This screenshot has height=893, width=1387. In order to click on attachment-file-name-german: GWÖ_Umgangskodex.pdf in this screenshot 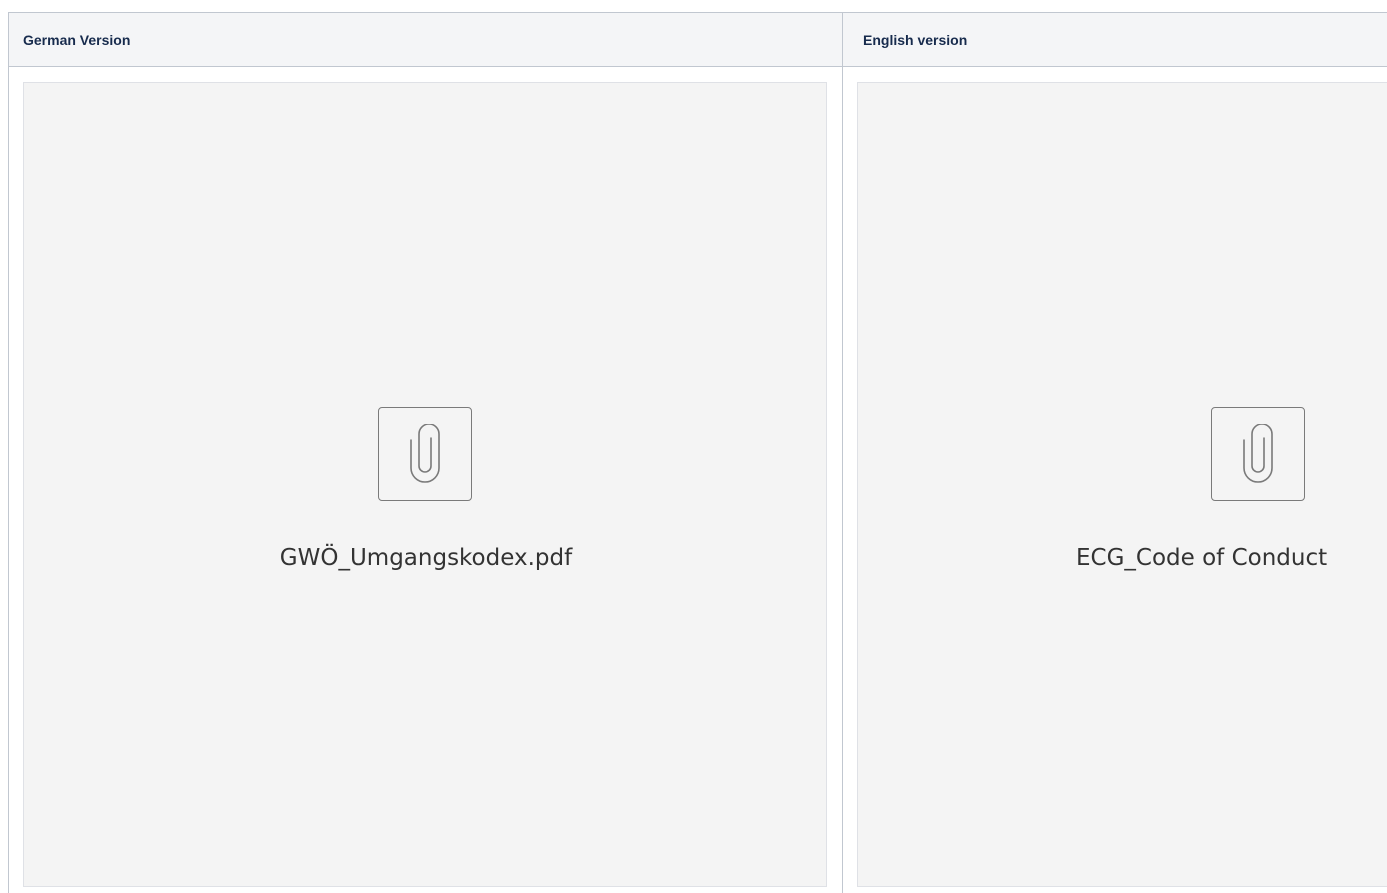, I will do `click(426, 558)`.